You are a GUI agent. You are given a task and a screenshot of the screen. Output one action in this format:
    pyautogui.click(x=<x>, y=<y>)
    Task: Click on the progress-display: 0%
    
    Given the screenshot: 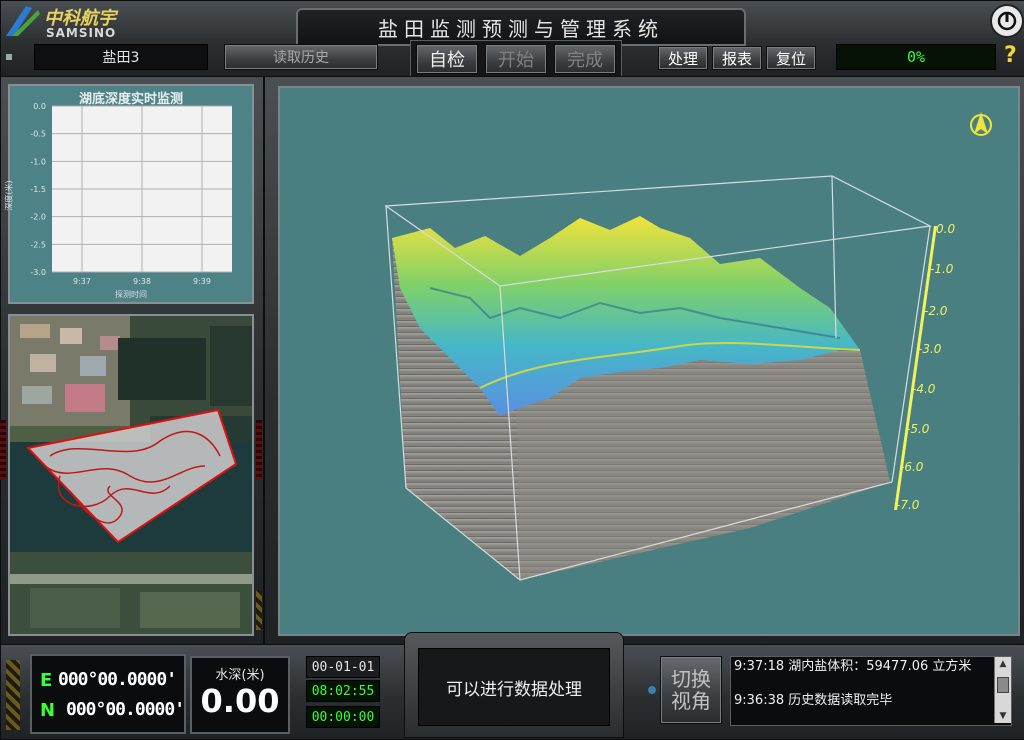 What is the action you would take?
    pyautogui.click(x=916, y=57)
    